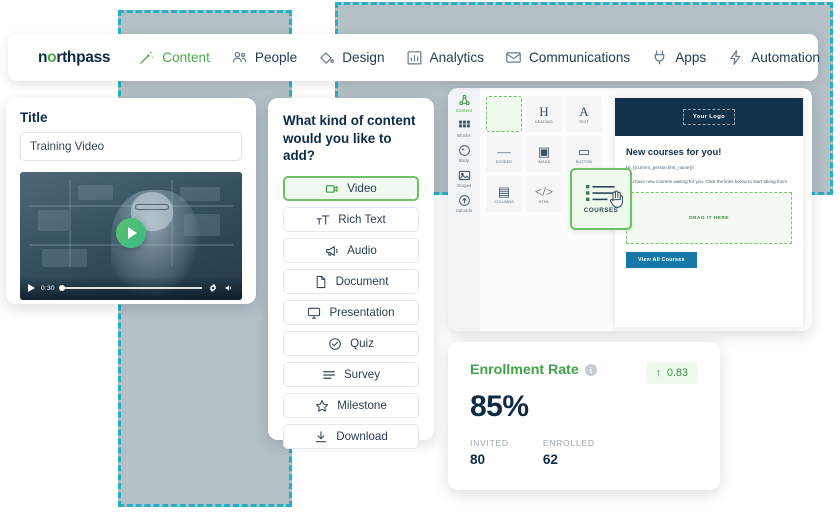 Image resolution: width=840 pixels, height=512 pixels. Describe the element at coordinates (332, 250) in the screenshot. I see `megaphone-icon` at that location.